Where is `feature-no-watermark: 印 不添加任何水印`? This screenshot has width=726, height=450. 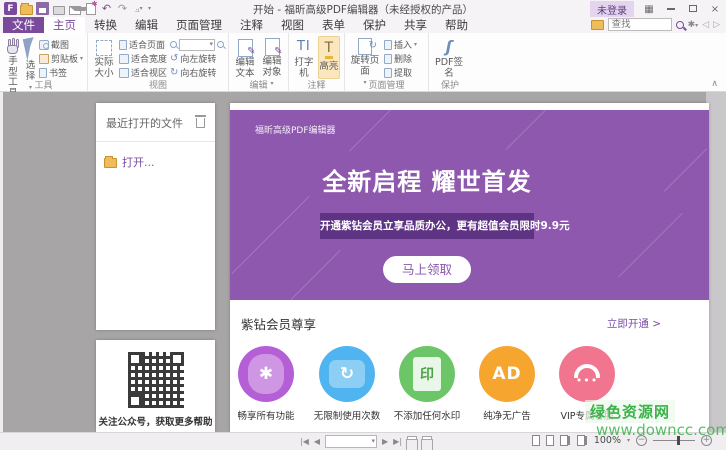 feature-no-watermark: 印 不添加任何水印 is located at coordinates (427, 384).